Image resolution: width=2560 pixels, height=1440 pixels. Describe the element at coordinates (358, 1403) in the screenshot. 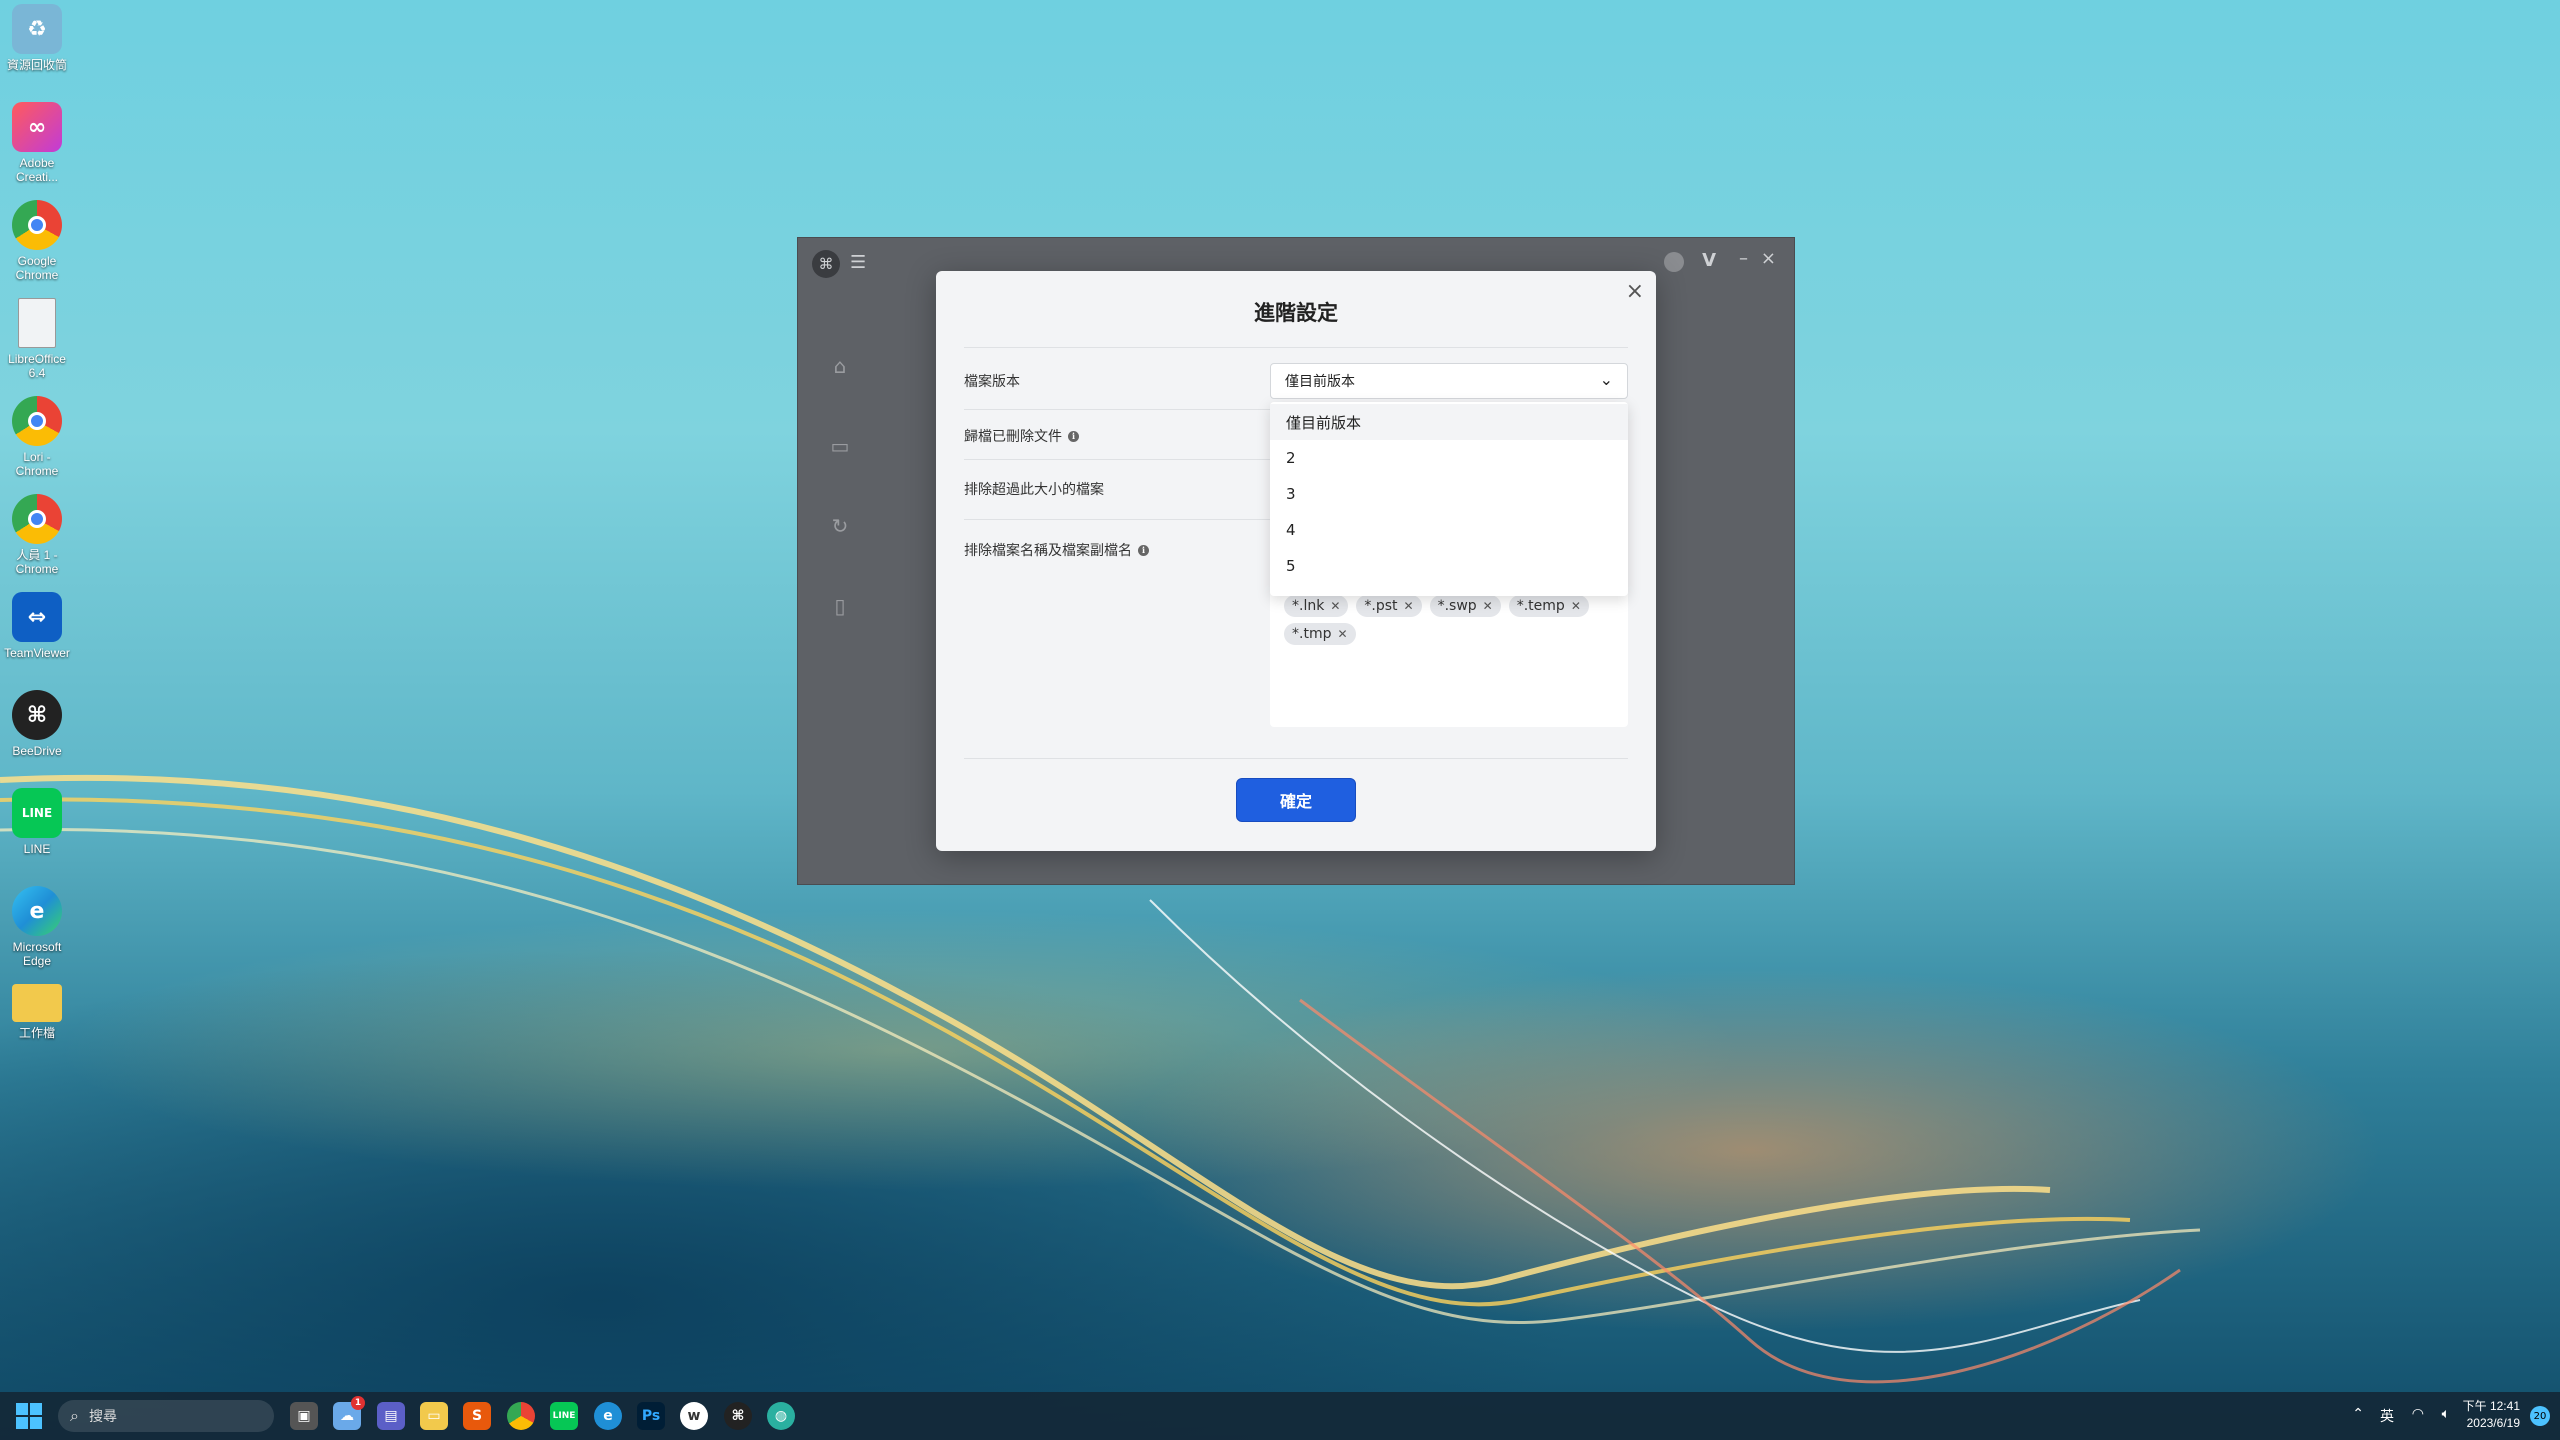

I see `notification-badge: 1` at that location.